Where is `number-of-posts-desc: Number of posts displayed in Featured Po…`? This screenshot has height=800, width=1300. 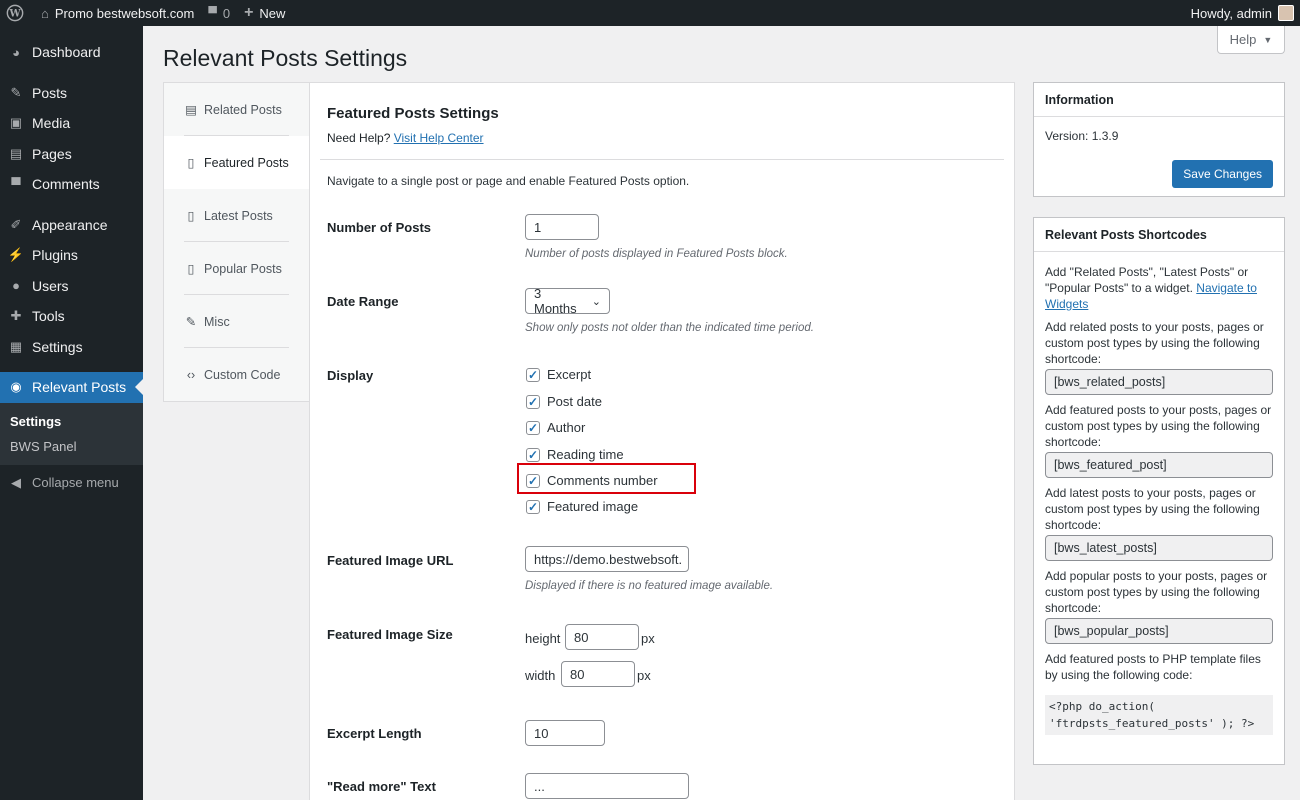 number-of-posts-desc: Number of posts displayed in Featured Po… is located at coordinates (656, 254).